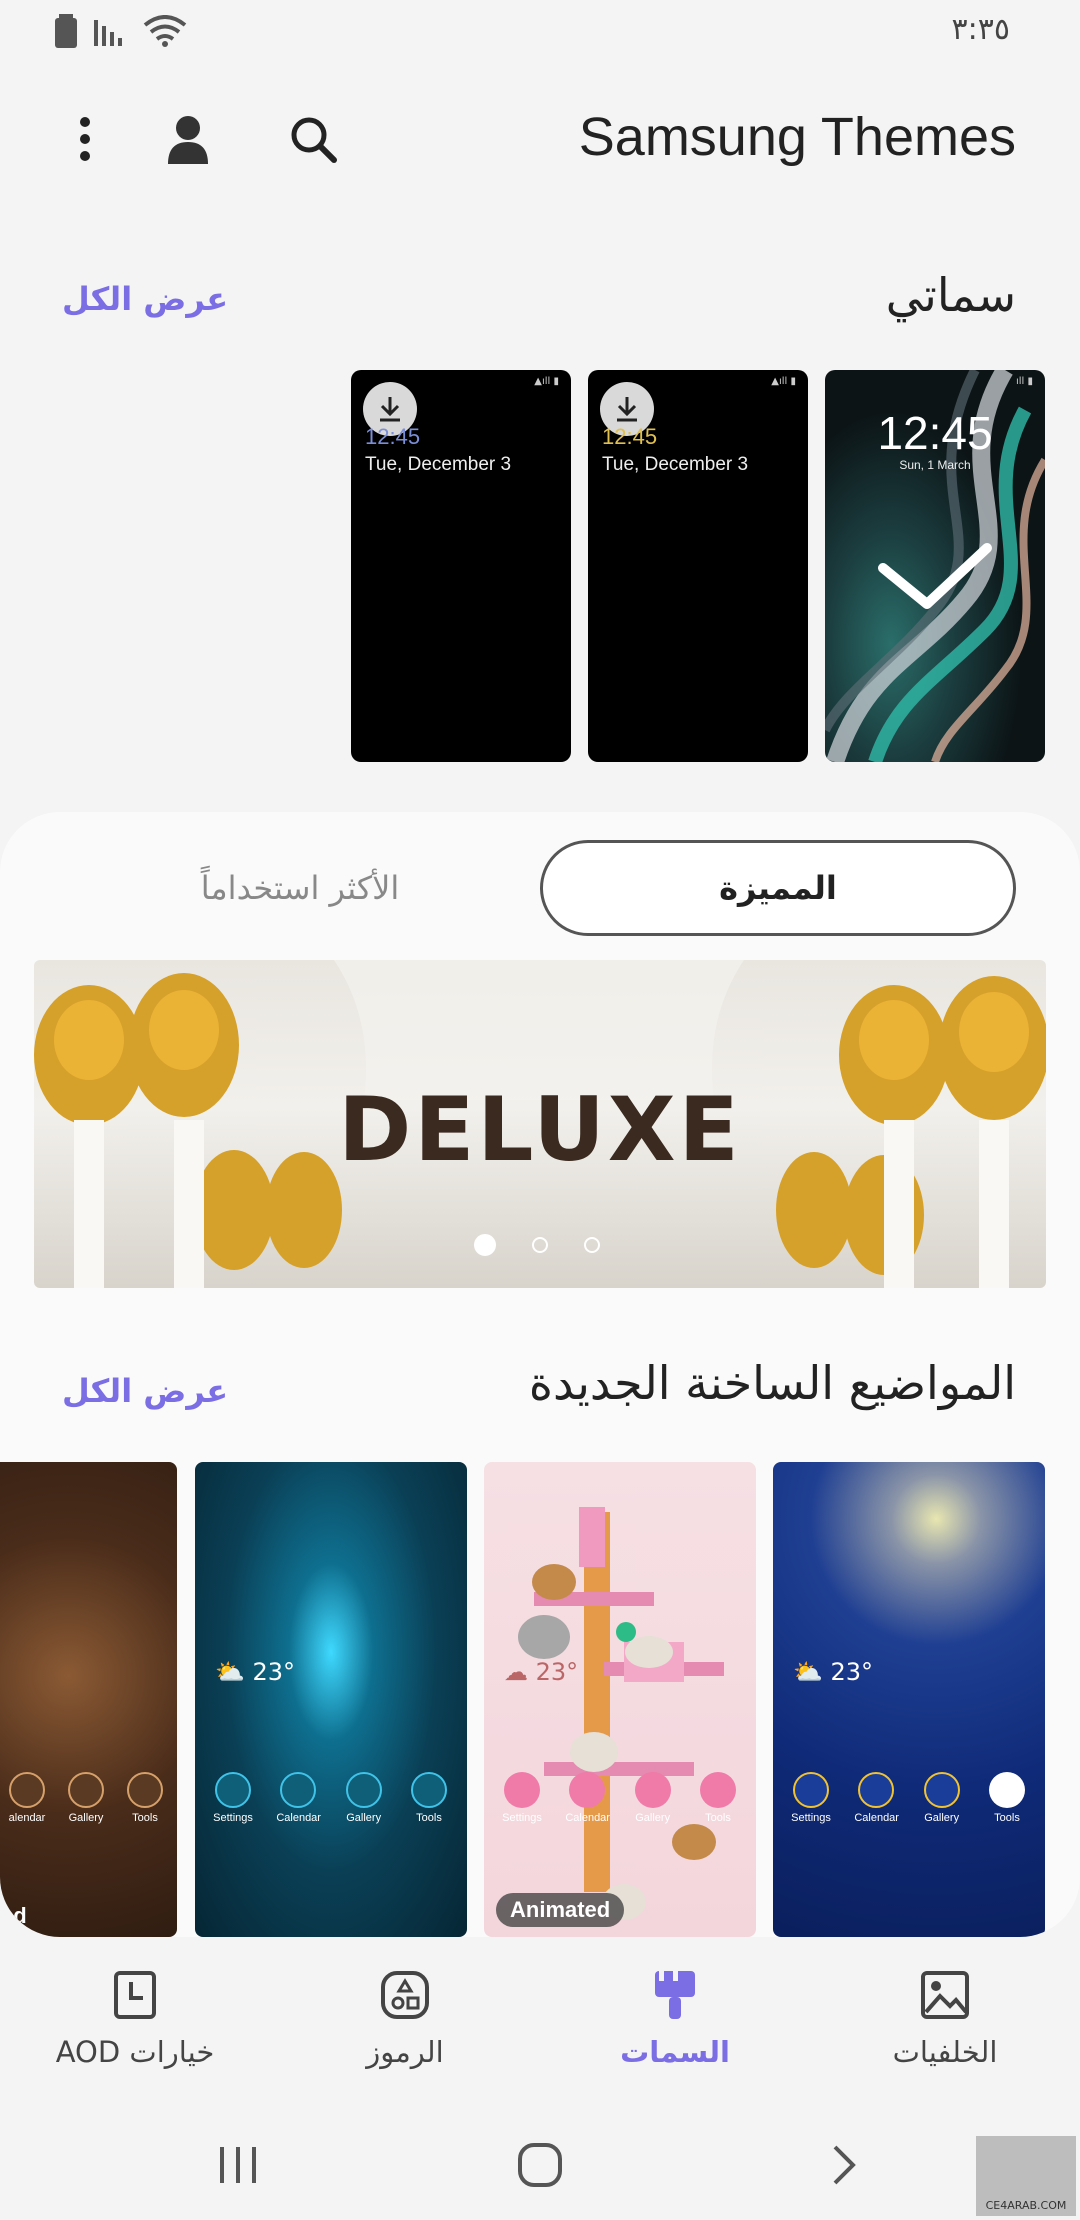 Image resolution: width=1080 pixels, height=2220 pixels. What do you see at coordinates (405, 2052) in the screenshot?
I see `nav-label: الرموز` at bounding box center [405, 2052].